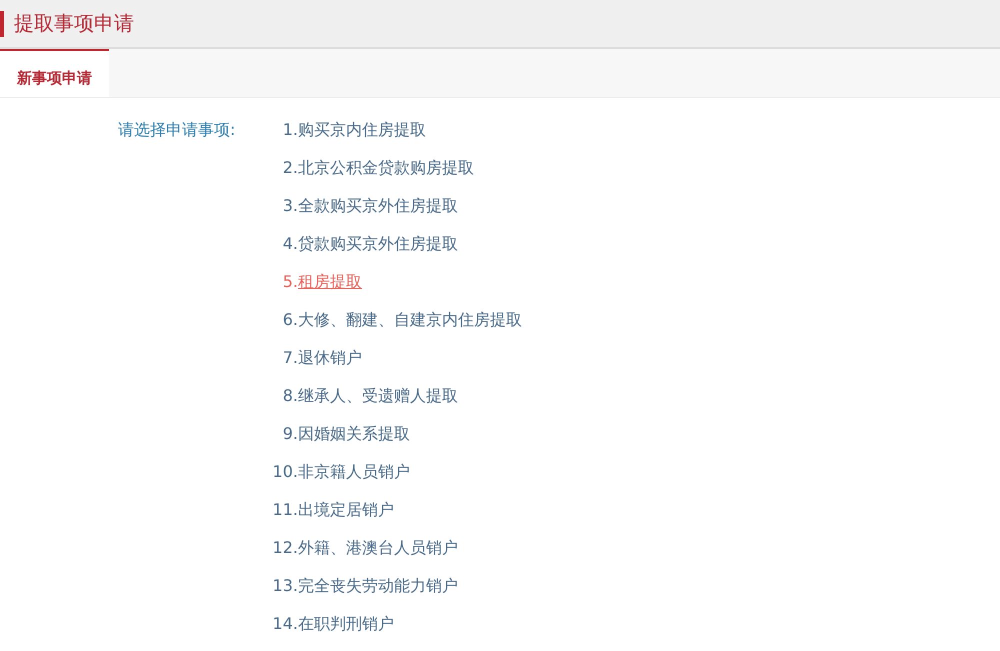  What do you see at coordinates (378, 548) in the screenshot?
I see `item-link: 外籍、港澳台人员销户` at bounding box center [378, 548].